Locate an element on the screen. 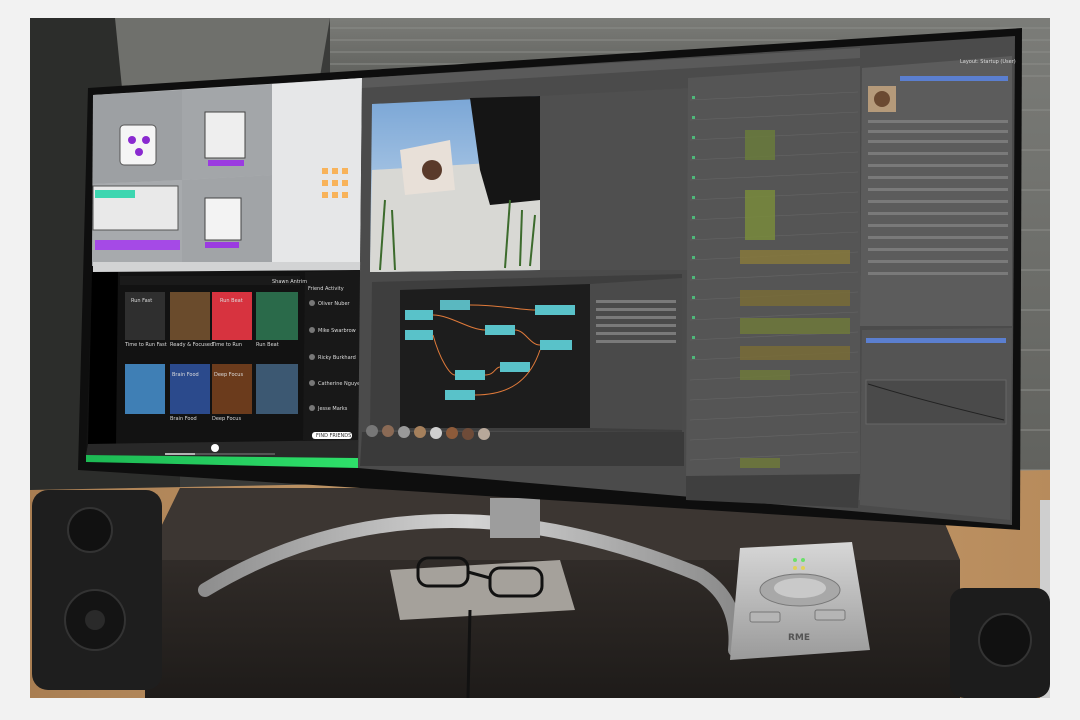  material-manager is located at coordinates (522, 449).